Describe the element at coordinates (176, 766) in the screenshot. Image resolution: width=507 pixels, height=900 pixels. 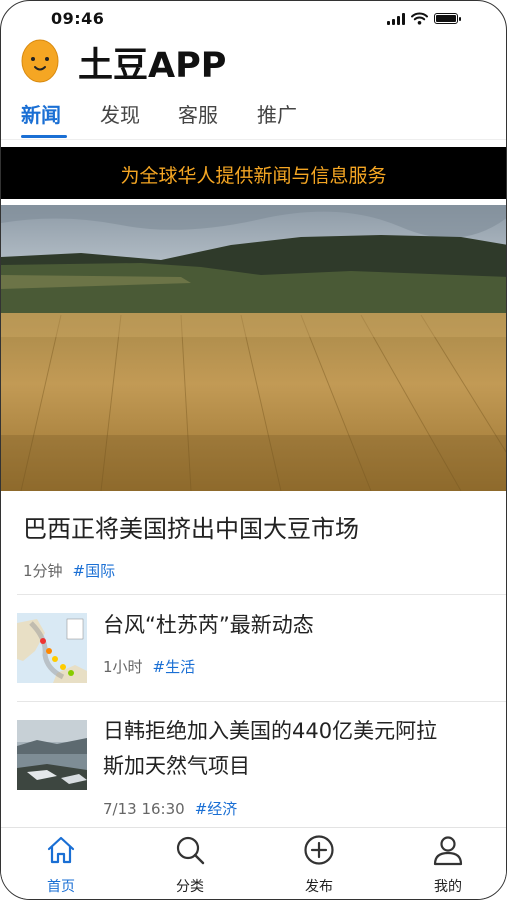
I see `article-title-line-2: 斯加天然气项目` at that location.